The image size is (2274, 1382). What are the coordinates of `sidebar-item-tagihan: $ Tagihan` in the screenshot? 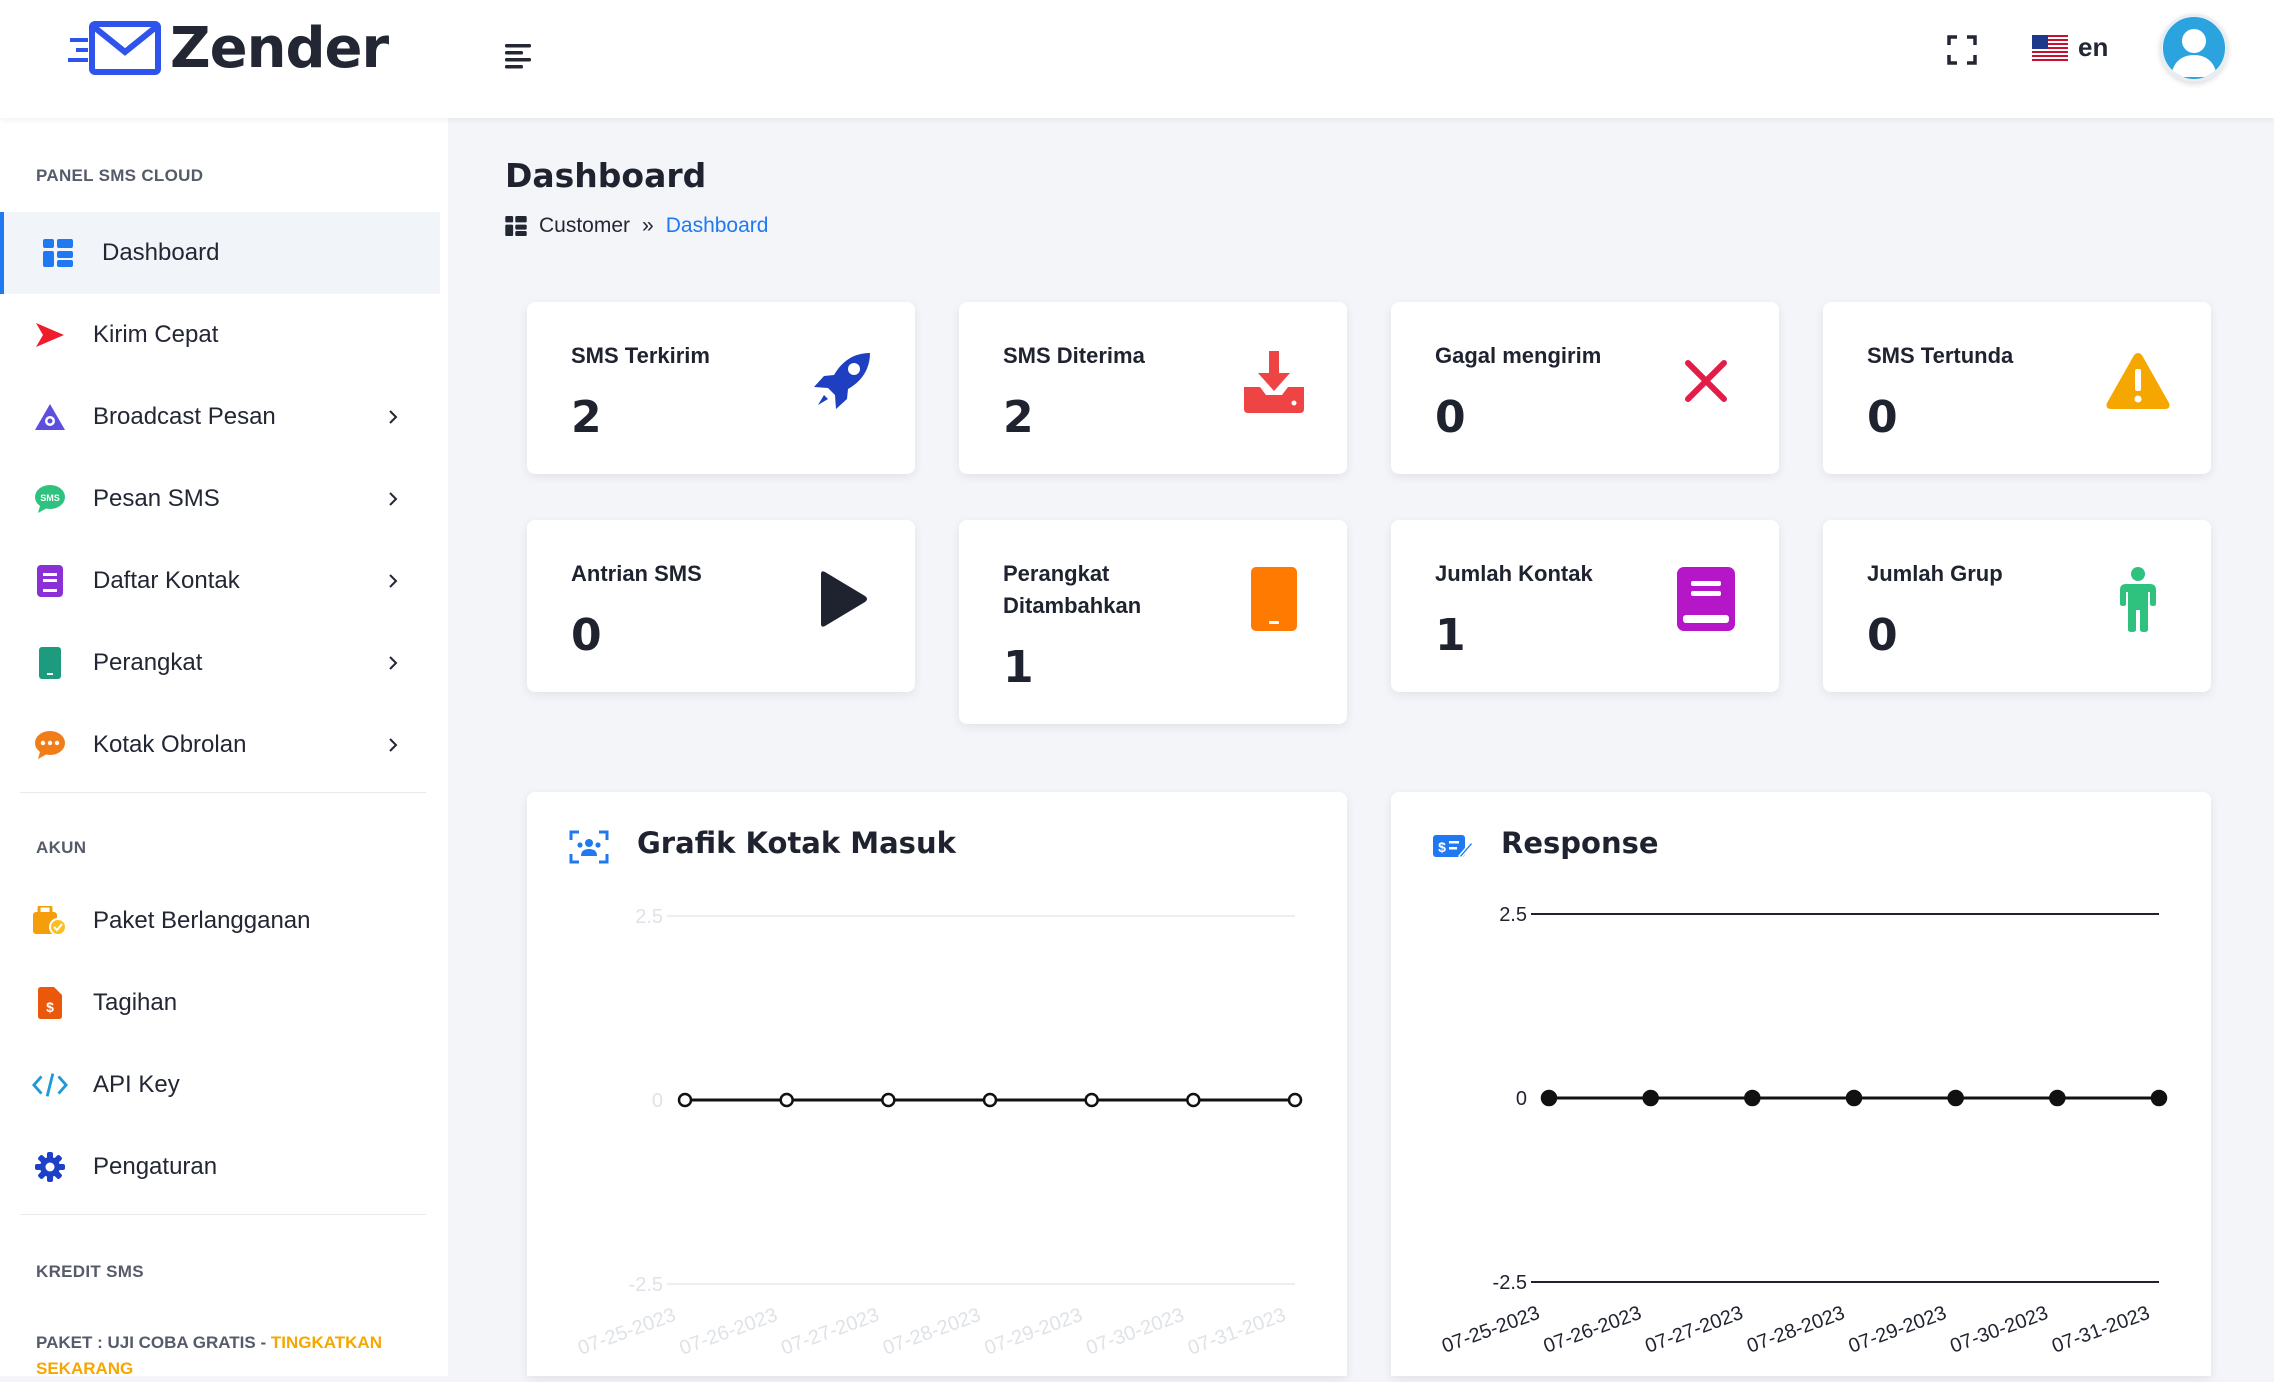 It's located at (220, 1003).